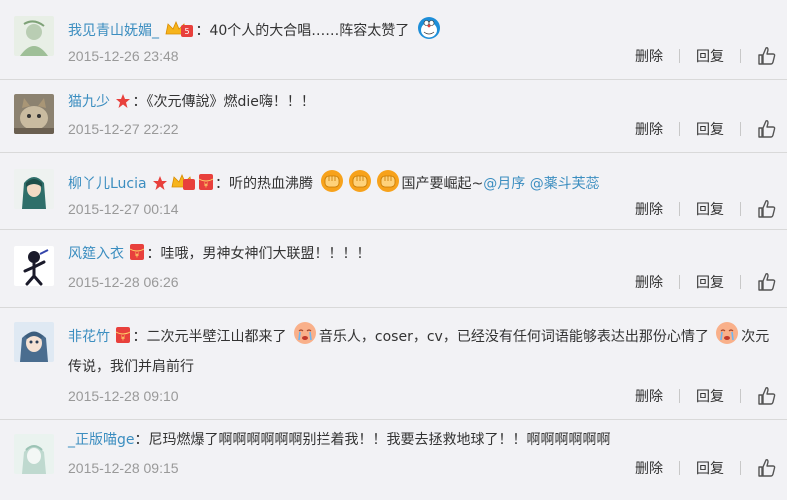 The width and height of the screenshot is (787, 500). I want to click on username-link: 柳丫儿Lucia, so click(107, 184).